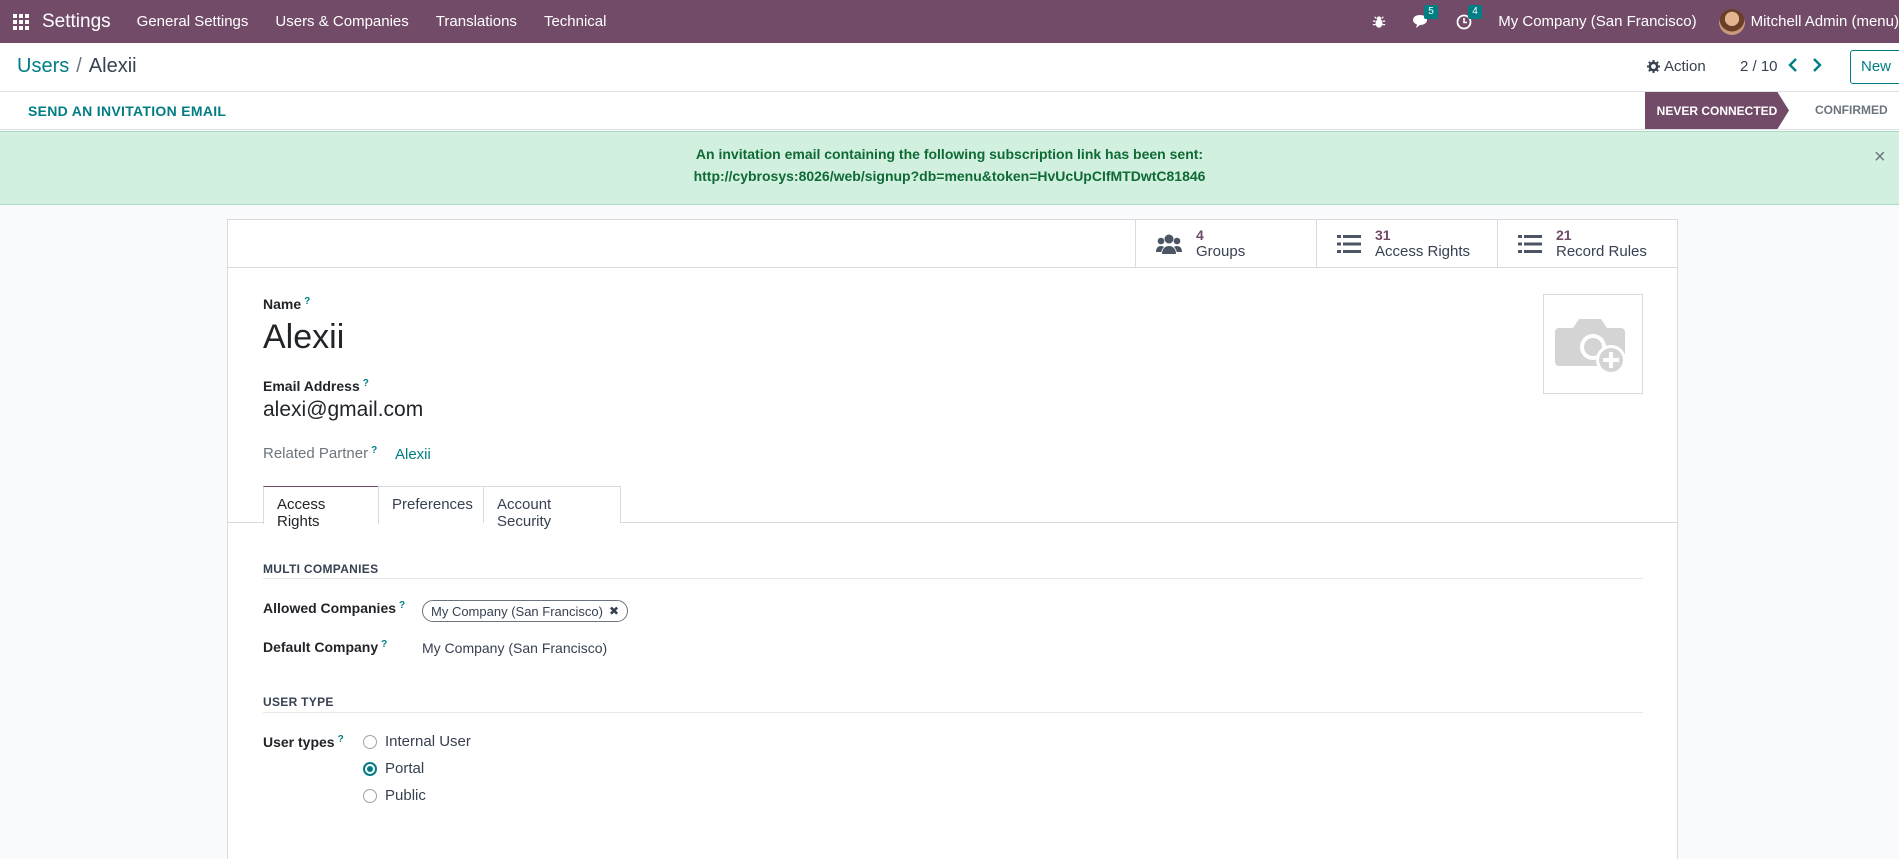 This screenshot has width=1899, height=859. I want to click on allowed-companies-label: Allowed Companies?, so click(334, 608).